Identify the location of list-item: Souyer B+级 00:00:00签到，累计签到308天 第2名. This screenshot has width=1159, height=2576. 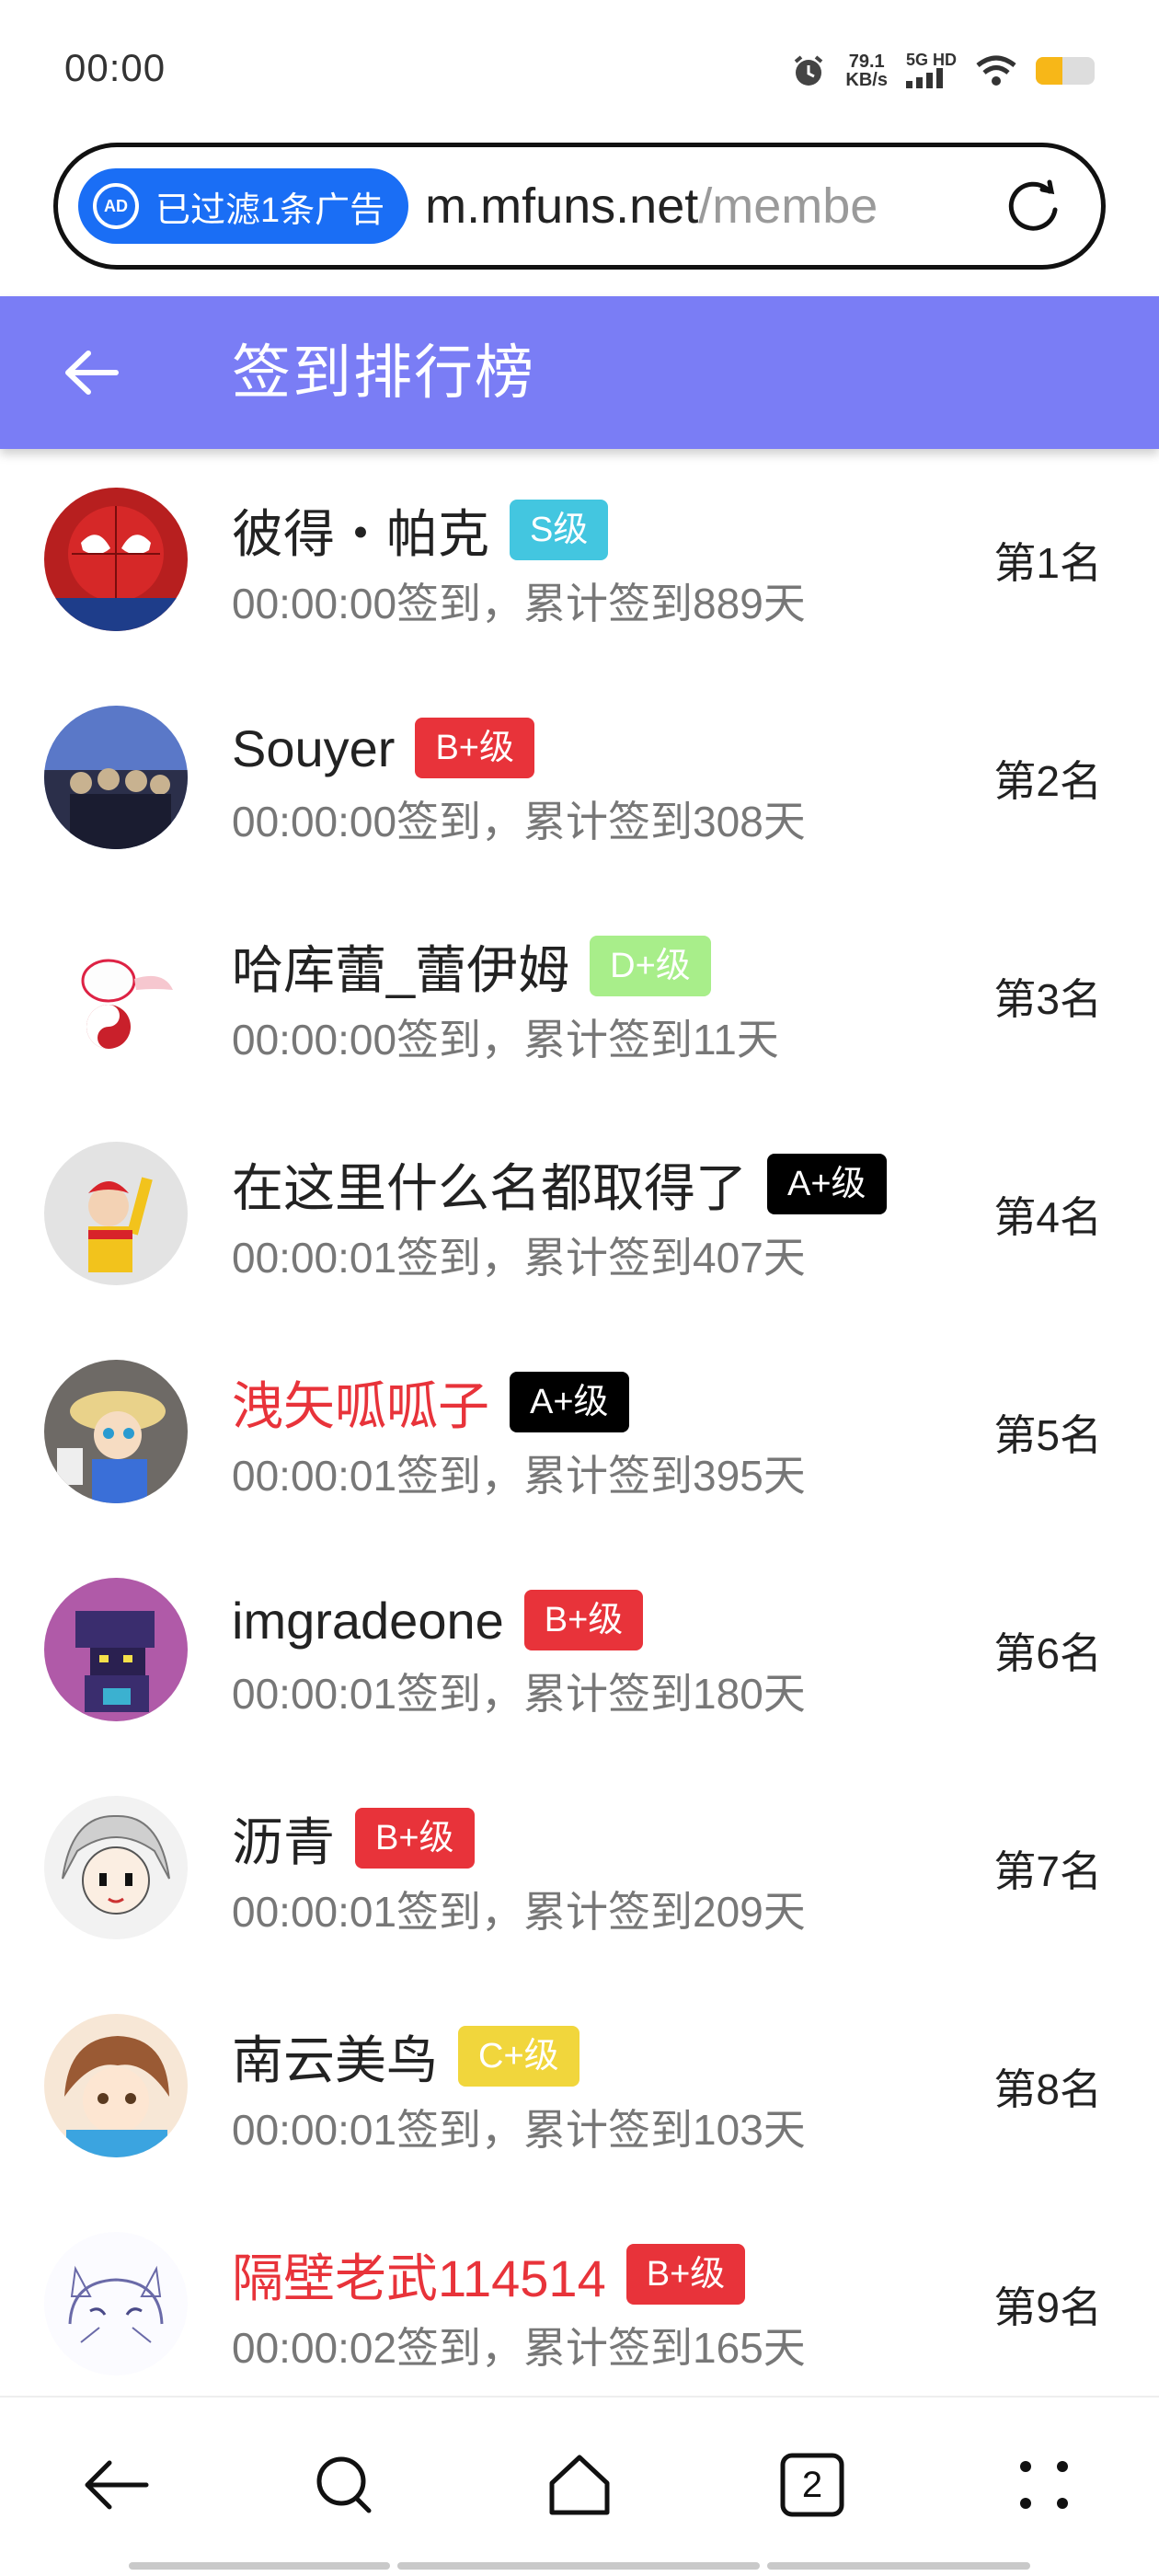
(579, 776).